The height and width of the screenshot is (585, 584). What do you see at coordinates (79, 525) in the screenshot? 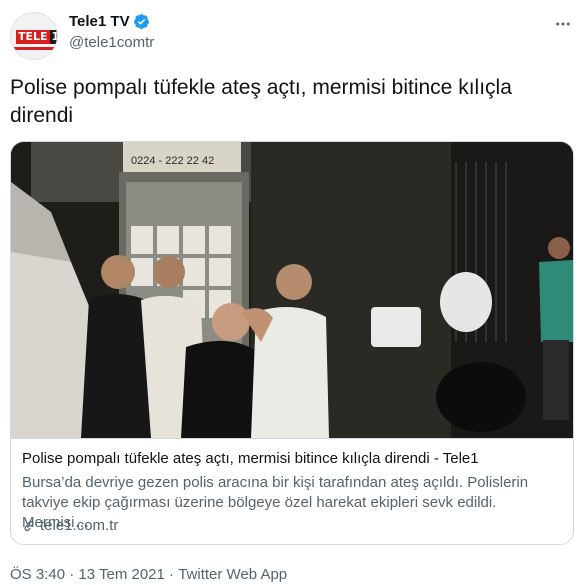
I see `card-domain-text: tele1.com.tr` at bounding box center [79, 525].